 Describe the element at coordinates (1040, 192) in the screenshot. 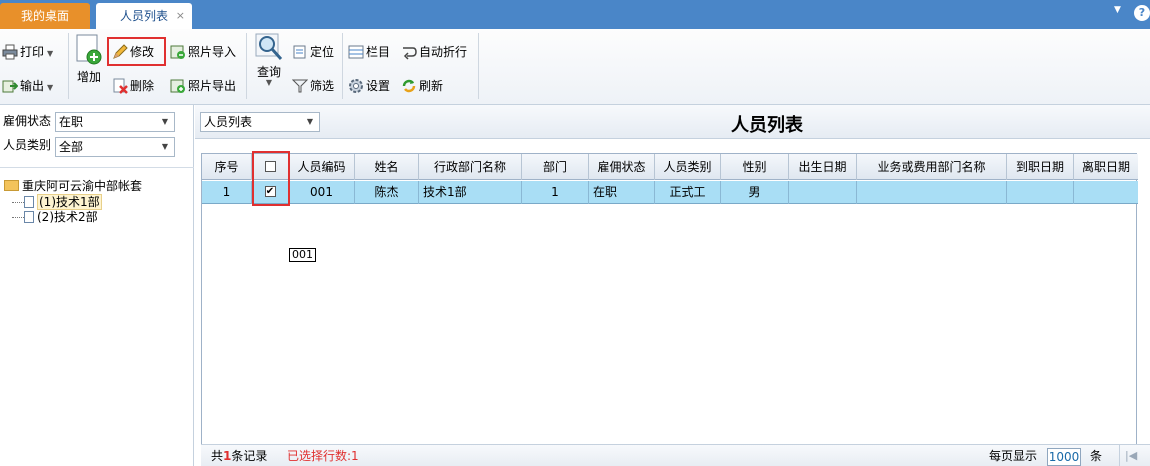

I see `cell-join-date` at that location.